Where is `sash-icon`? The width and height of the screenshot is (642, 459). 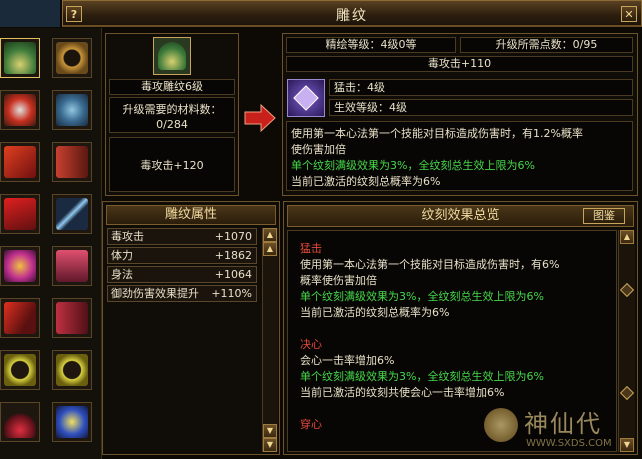
sash-icon is located at coordinates (20, 214).